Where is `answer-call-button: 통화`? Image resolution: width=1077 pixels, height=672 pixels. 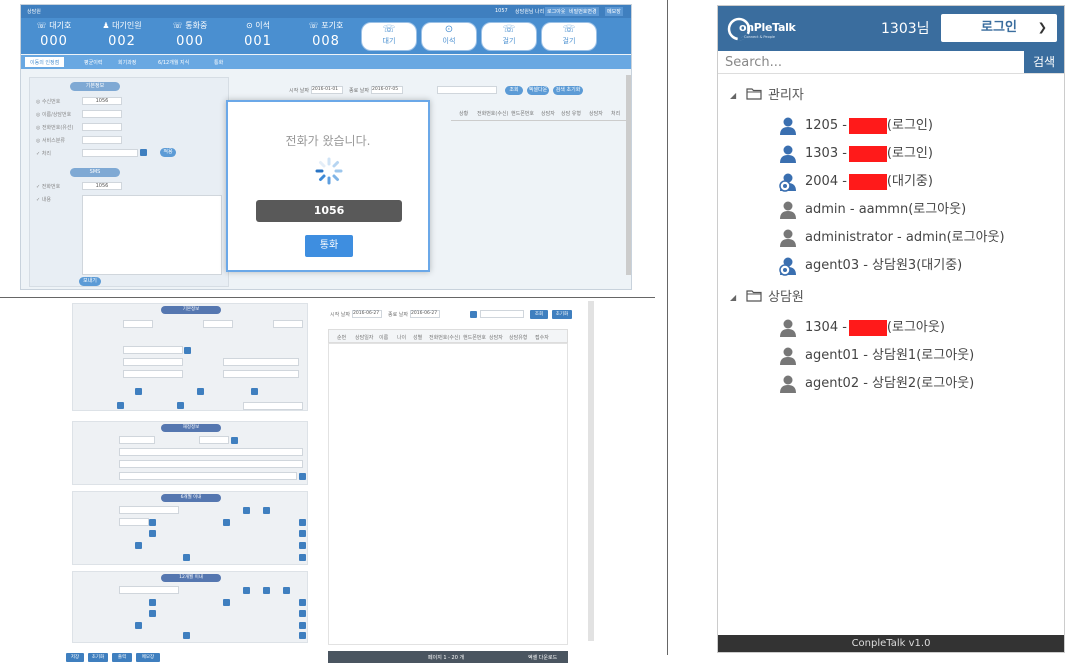 answer-call-button: 통화 is located at coordinates (329, 246).